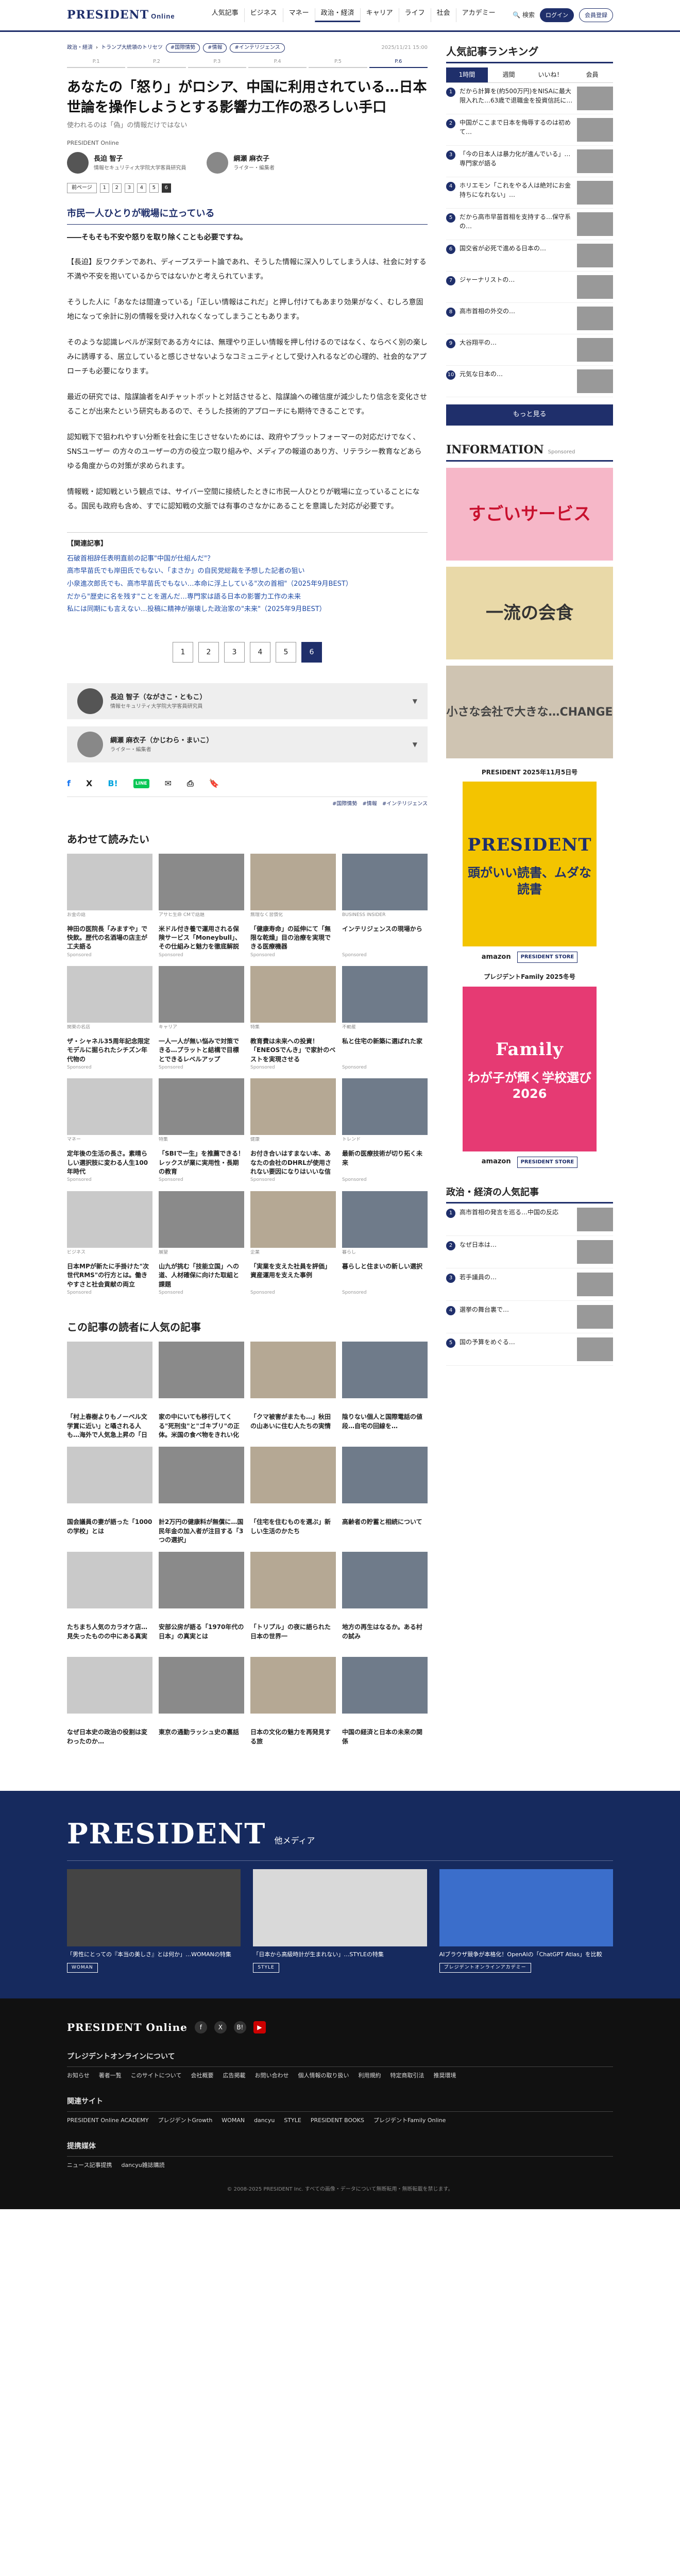  What do you see at coordinates (340, 1921) in the screenshot?
I see `media-card: 「日本から高級時計が生まれない」…STYLEの特集 STYLE` at bounding box center [340, 1921].